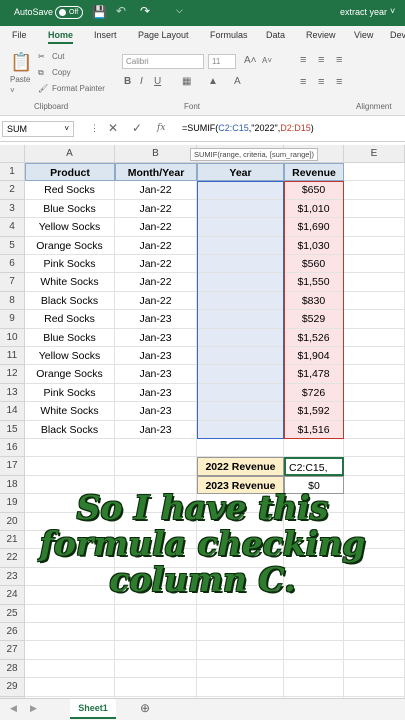 Image resolution: width=405 pixels, height=720 pixels. Describe the element at coordinates (127, 81) in the screenshot. I see `bold-icon: B` at that location.